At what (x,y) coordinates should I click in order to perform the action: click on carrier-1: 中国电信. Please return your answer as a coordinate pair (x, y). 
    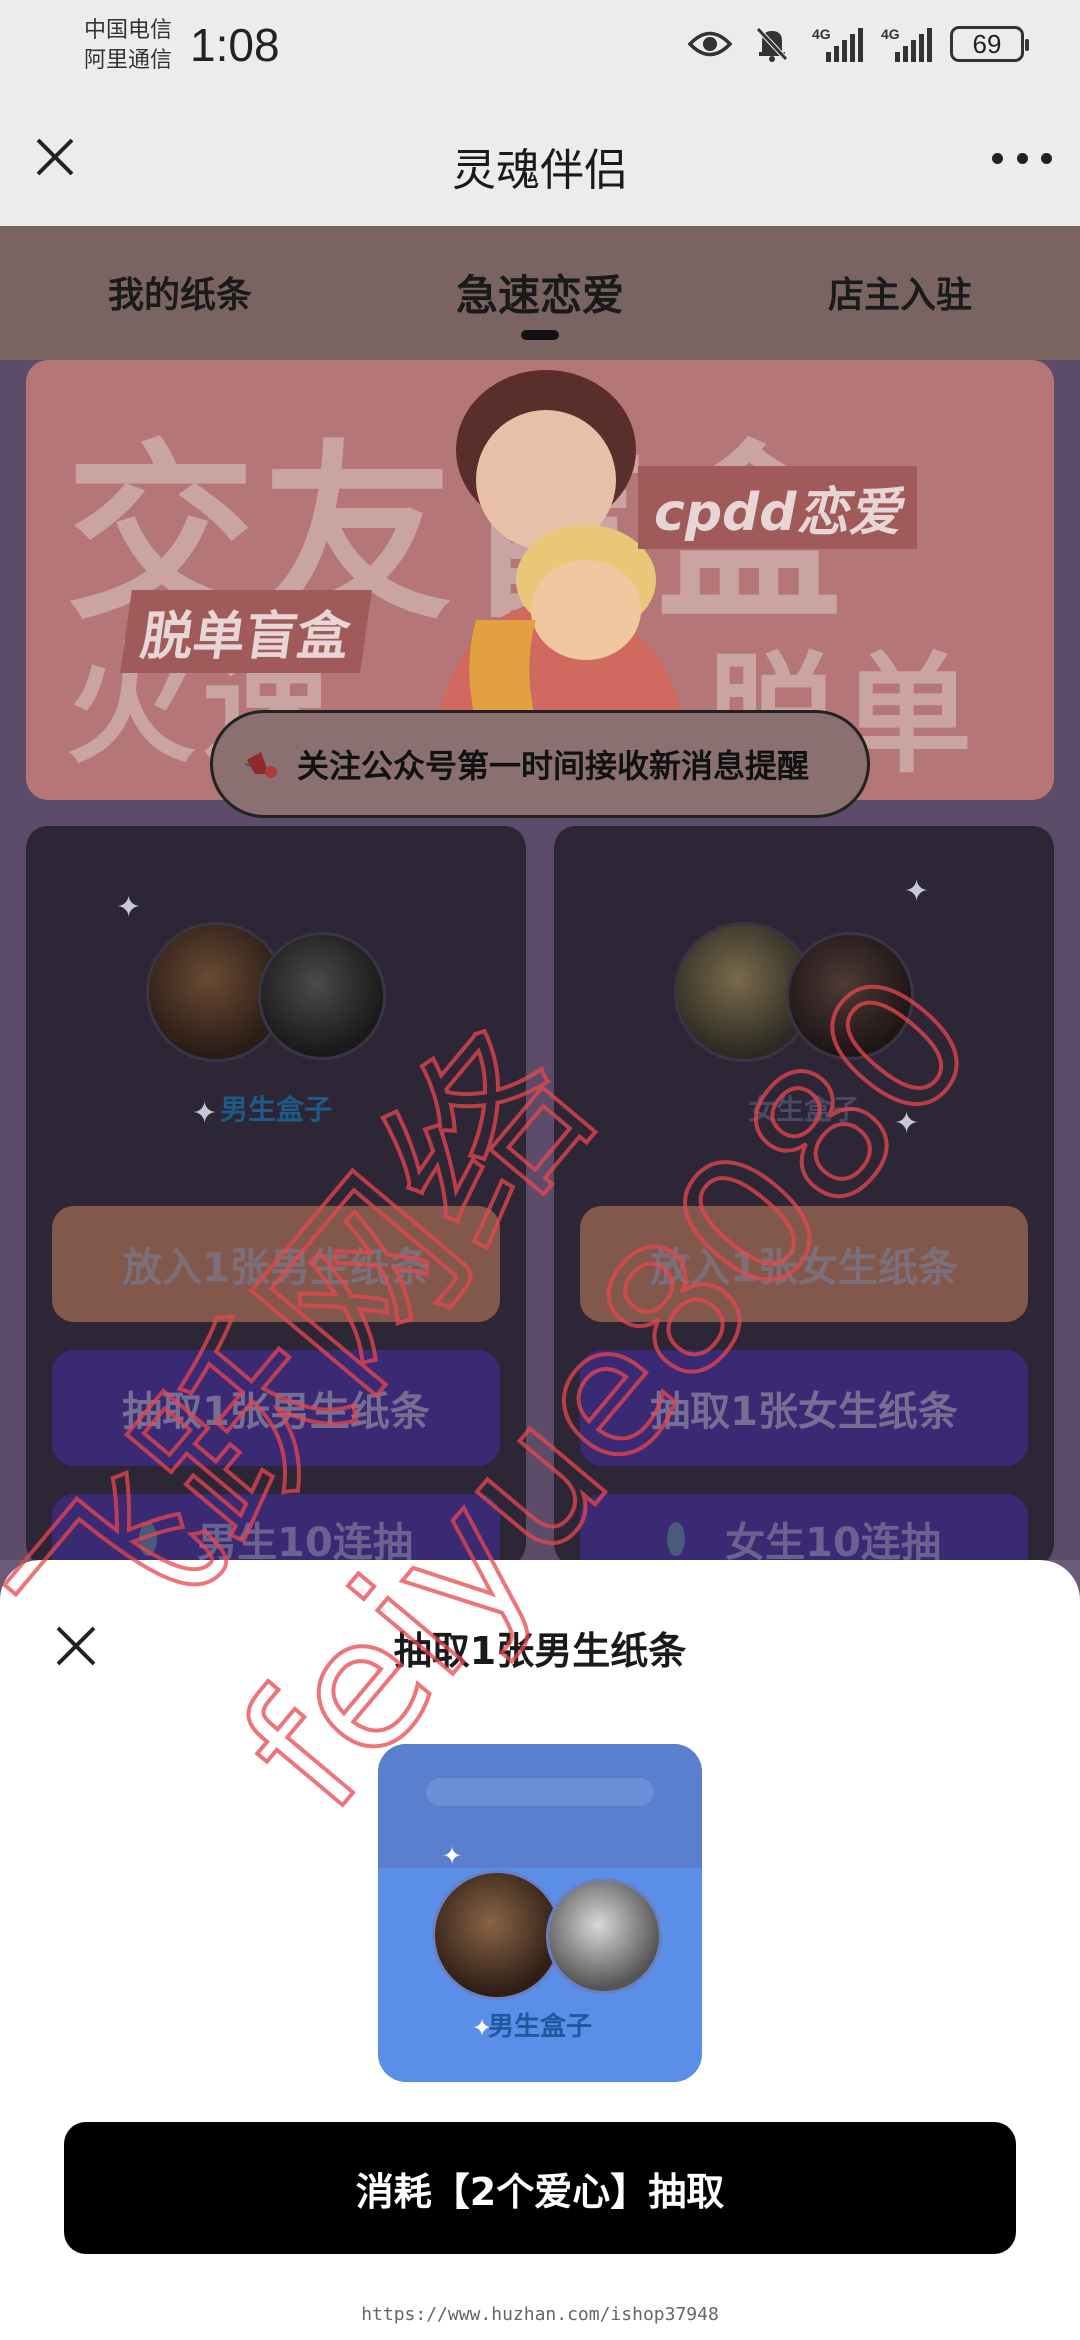
    Looking at the image, I should click on (128, 30).